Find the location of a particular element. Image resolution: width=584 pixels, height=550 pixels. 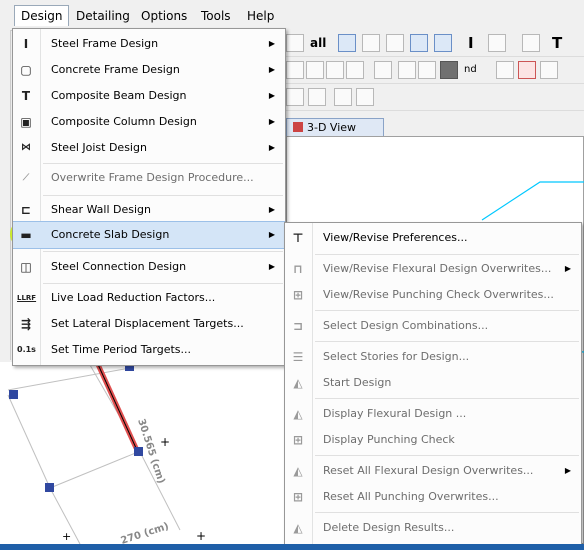

menu-item-label: Steel Frame Design is located at coordinates (105, 43).